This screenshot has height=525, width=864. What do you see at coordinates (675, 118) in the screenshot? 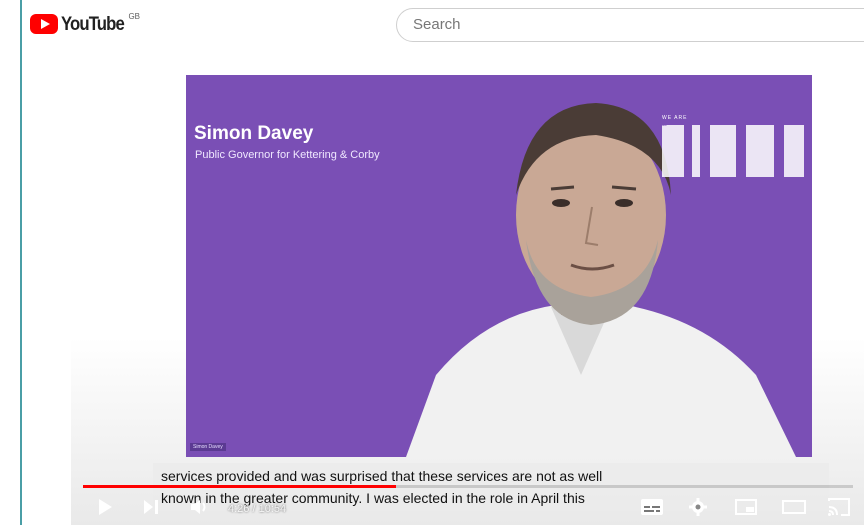
I see `brand-tagline: WE ARE` at bounding box center [675, 118].